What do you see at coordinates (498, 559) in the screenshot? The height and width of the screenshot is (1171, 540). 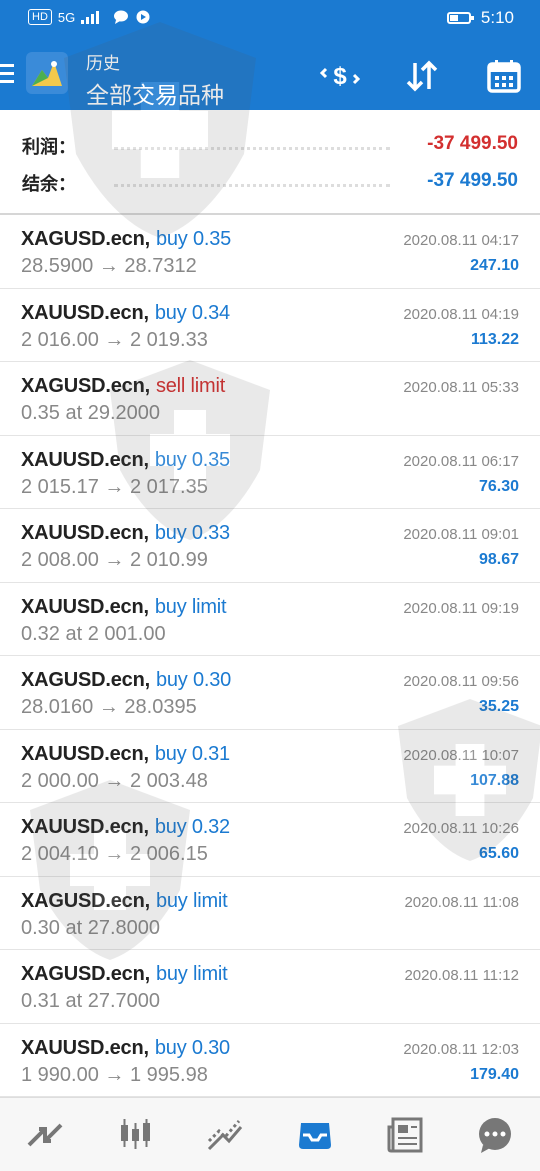 I see `trade-profit: 98.67` at bounding box center [498, 559].